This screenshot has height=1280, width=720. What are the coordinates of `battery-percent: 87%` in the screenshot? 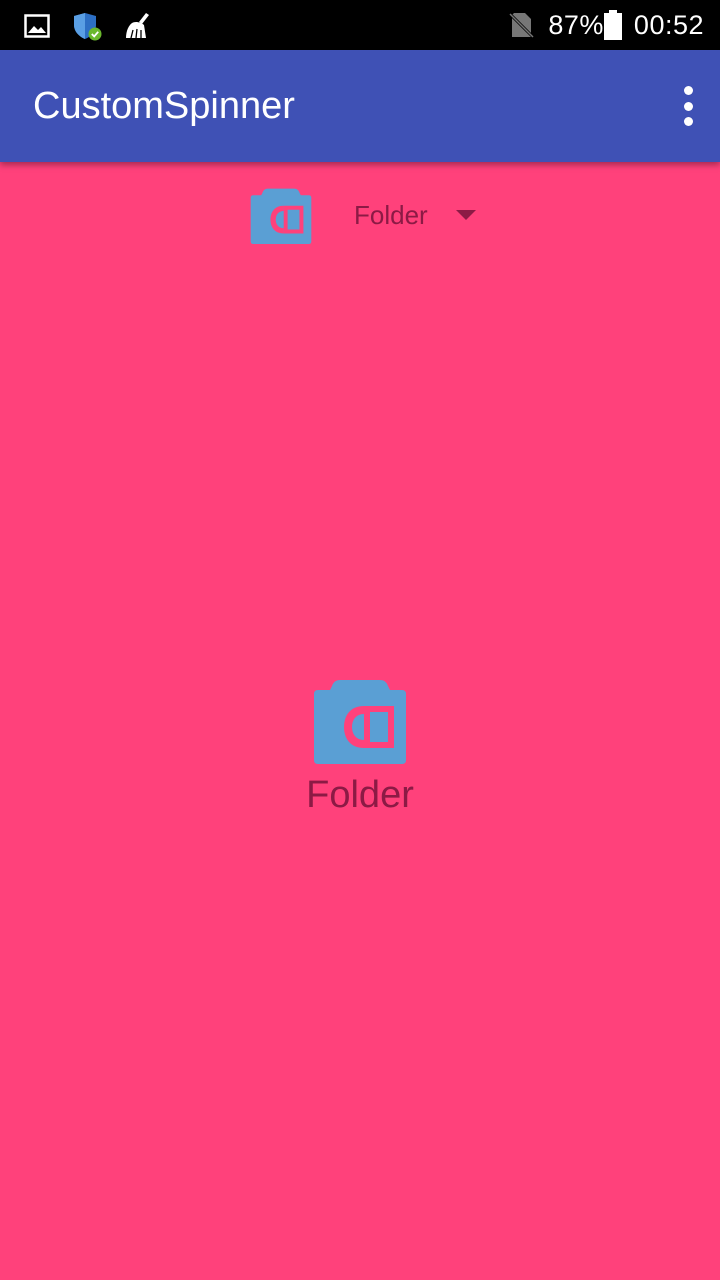 It's located at (576, 24).